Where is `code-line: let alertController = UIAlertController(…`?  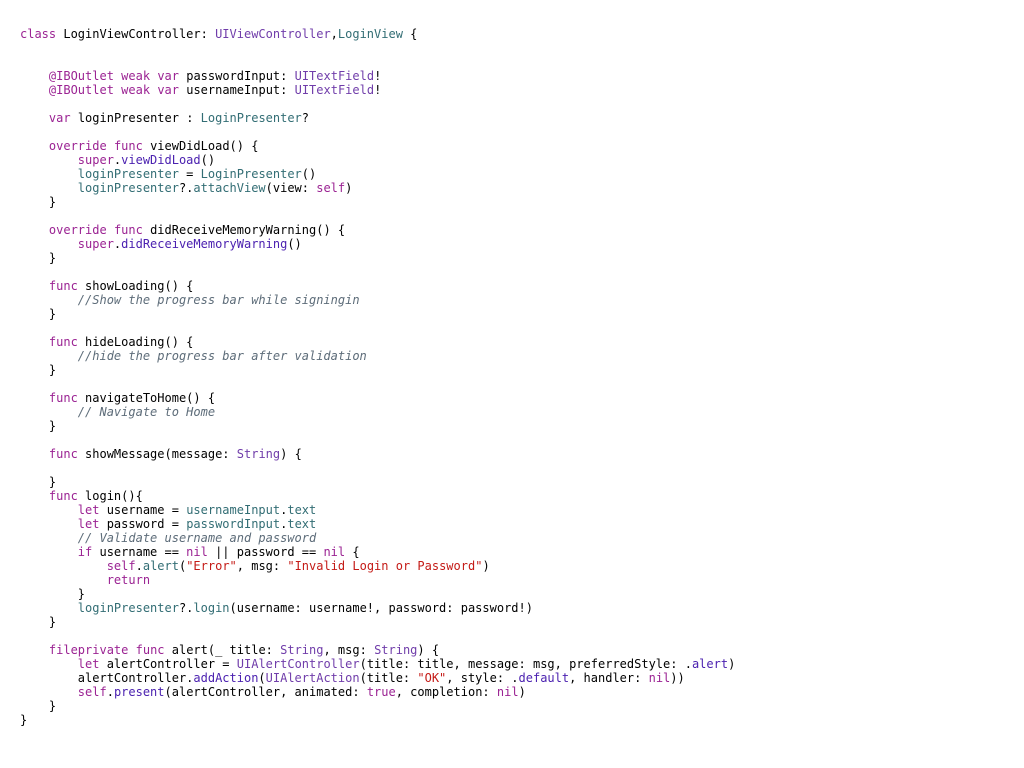
code-line: let alertController = UIAlertController(… is located at coordinates (378, 664).